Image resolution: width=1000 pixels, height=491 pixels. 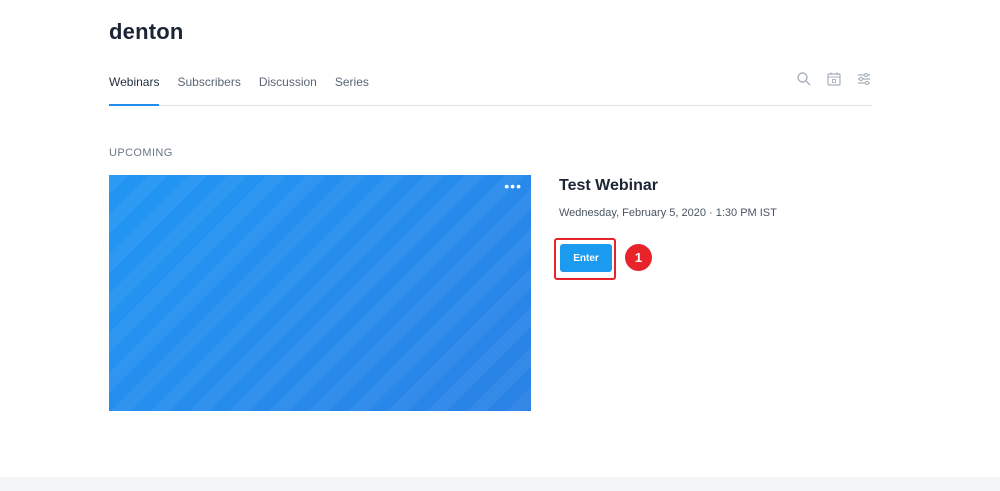 What do you see at coordinates (804, 79) in the screenshot?
I see `search-icon` at bounding box center [804, 79].